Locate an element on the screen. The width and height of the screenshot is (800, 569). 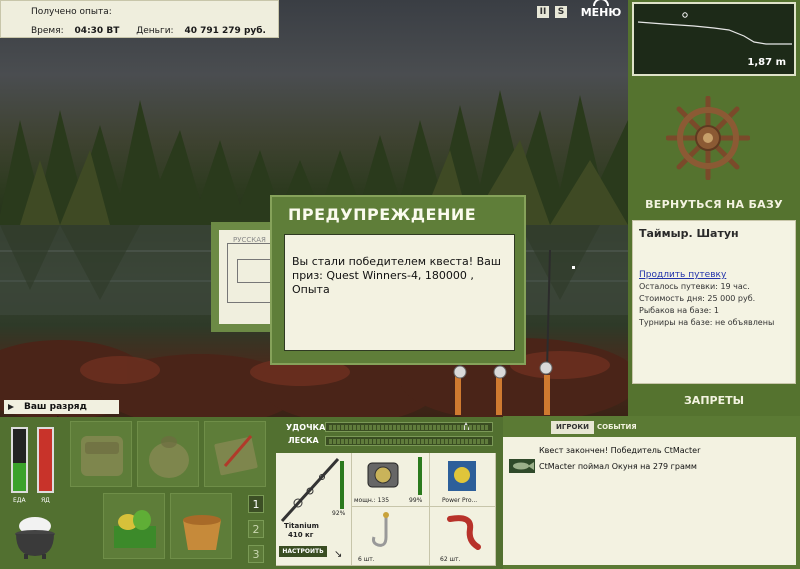
rod-tension-bar is located at coordinates (409, 427).